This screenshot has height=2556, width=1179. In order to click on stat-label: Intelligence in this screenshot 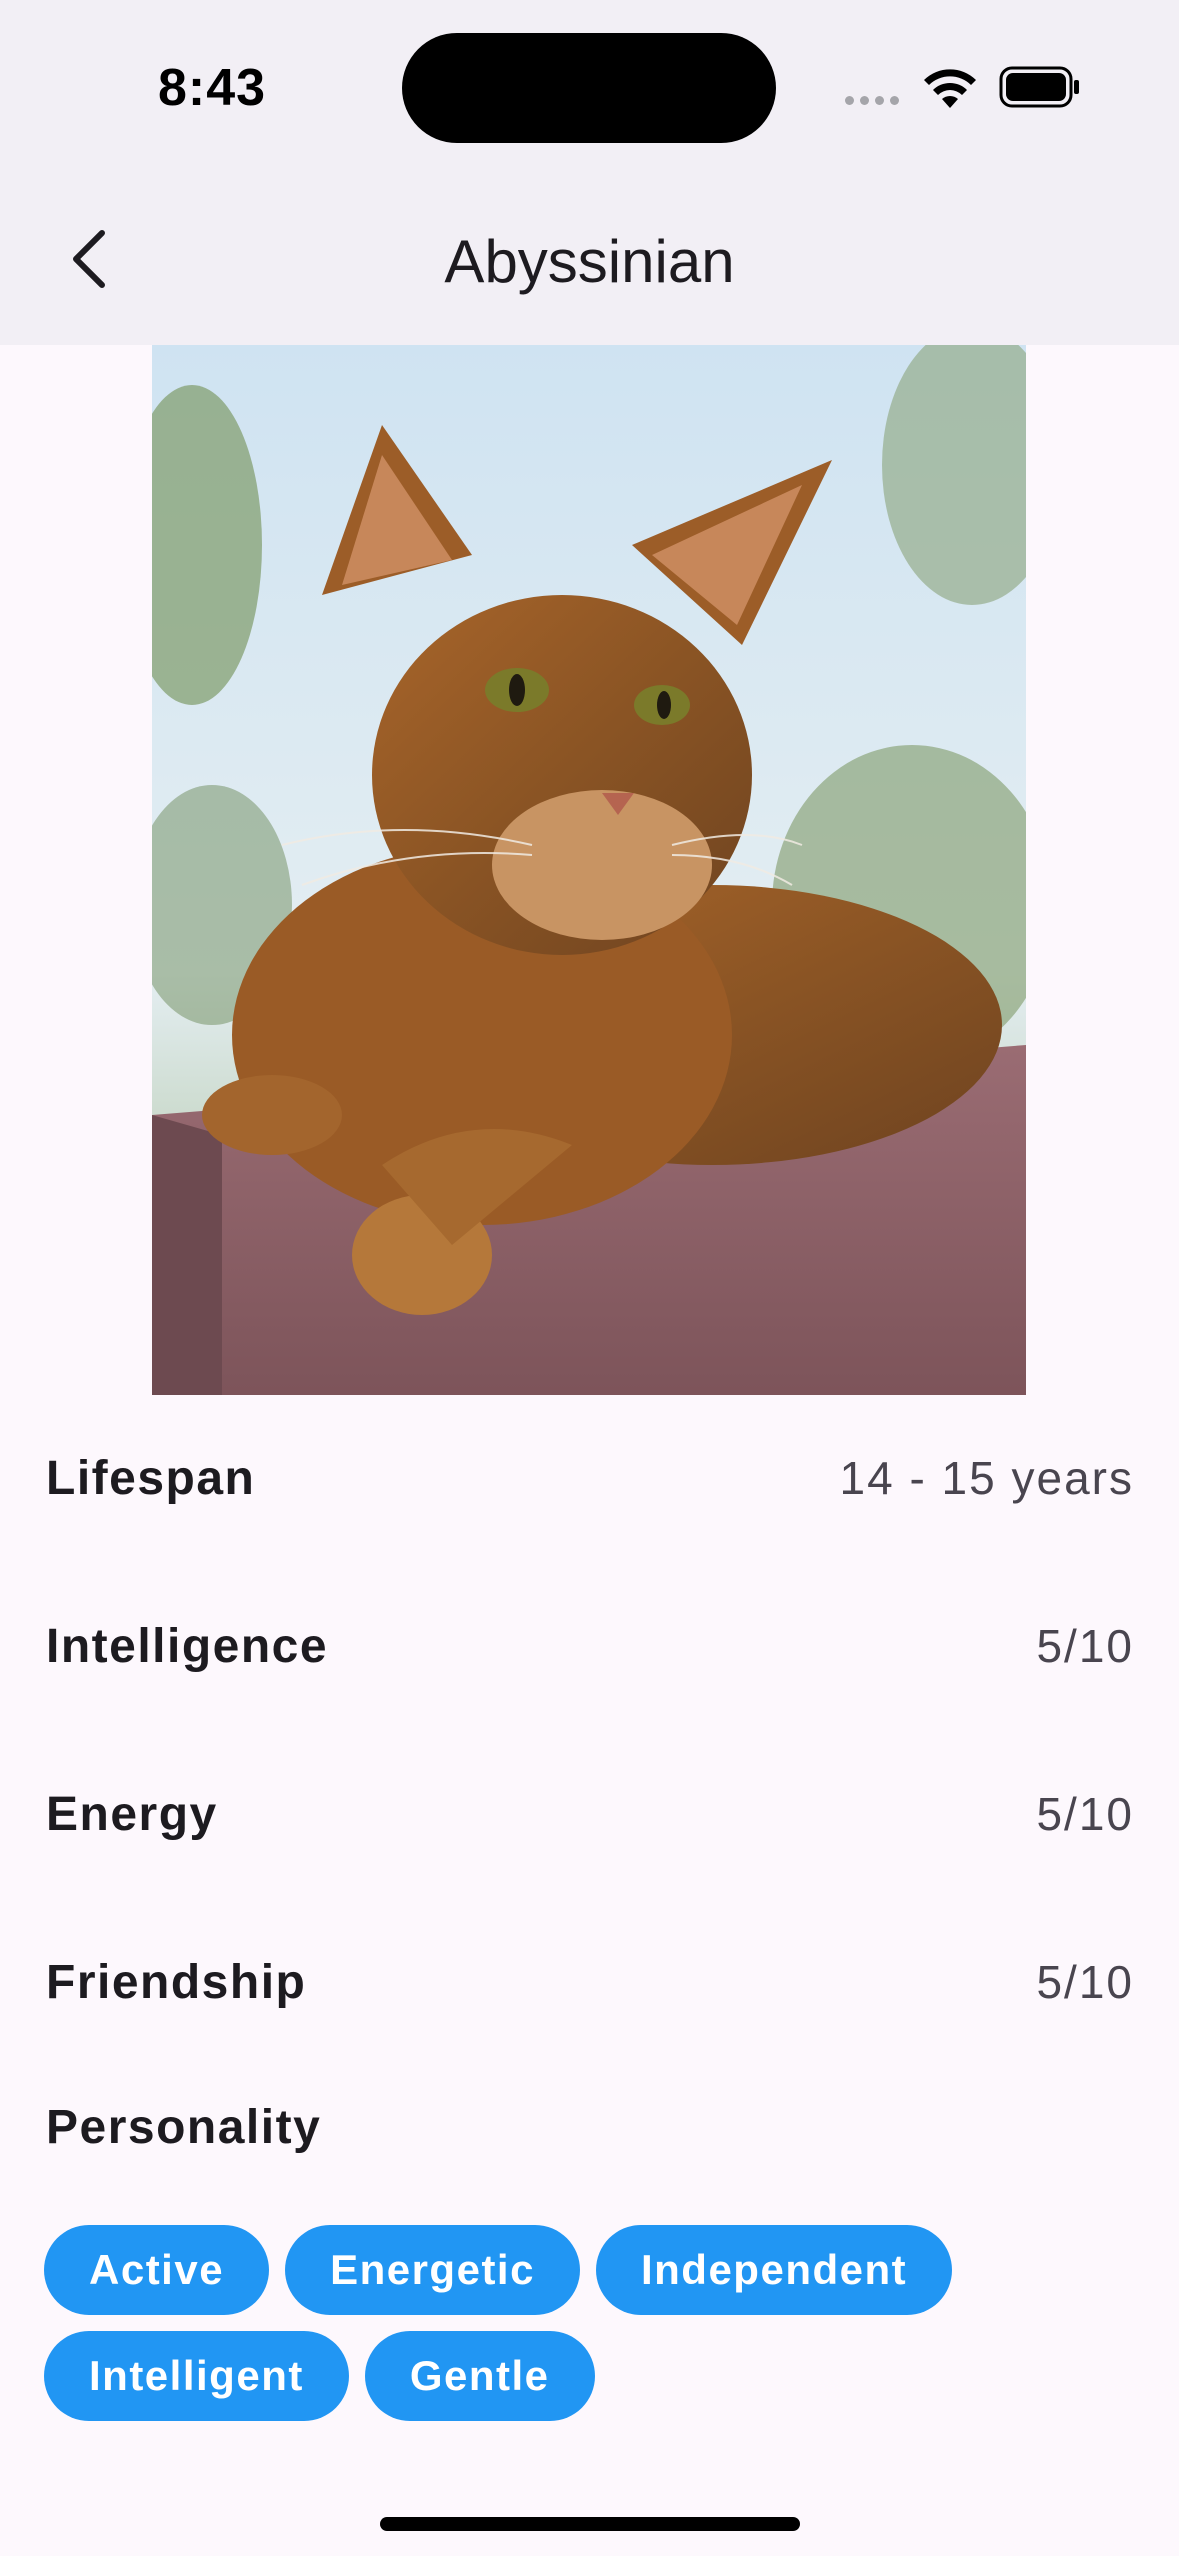, I will do `click(187, 1646)`.